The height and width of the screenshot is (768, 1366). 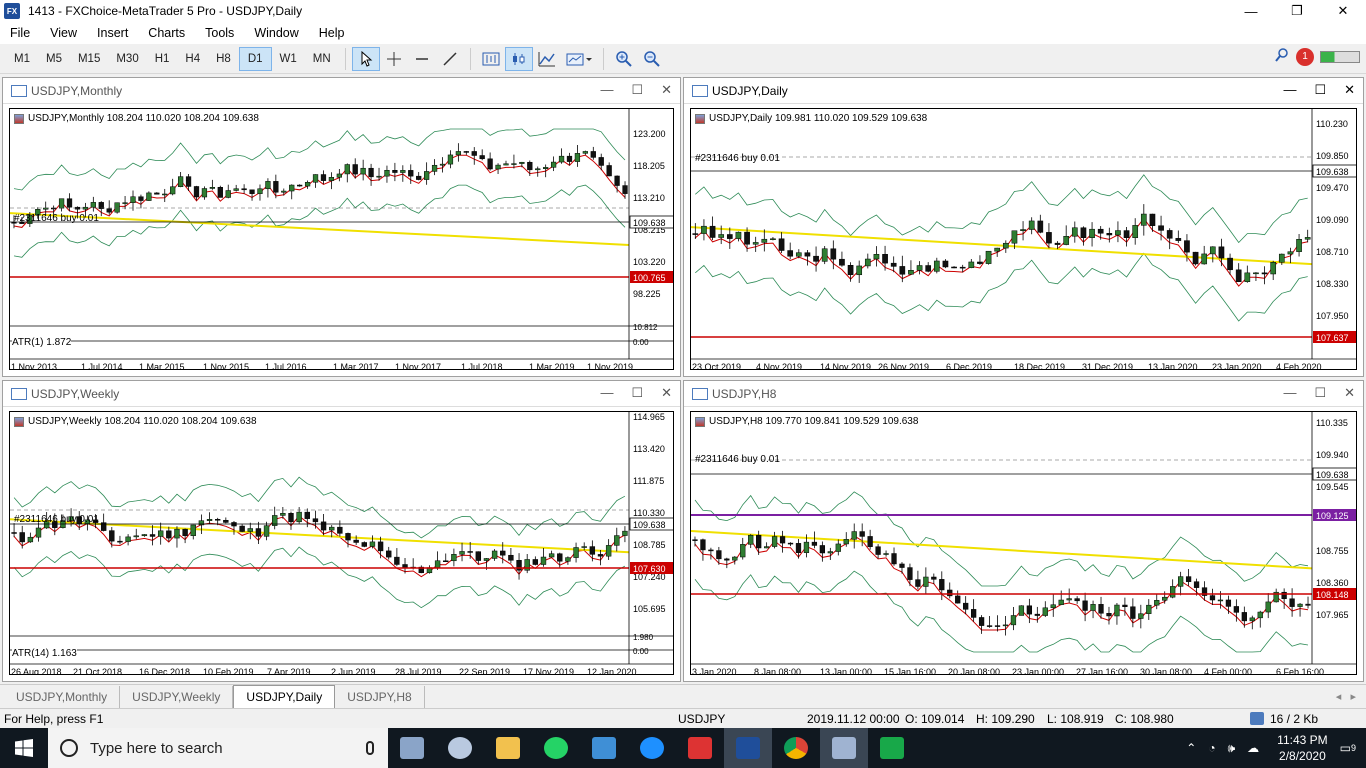 What do you see at coordinates (380, 697) in the screenshot?
I see `tab-usdjpy-h8: USDJPY,H8` at bounding box center [380, 697].